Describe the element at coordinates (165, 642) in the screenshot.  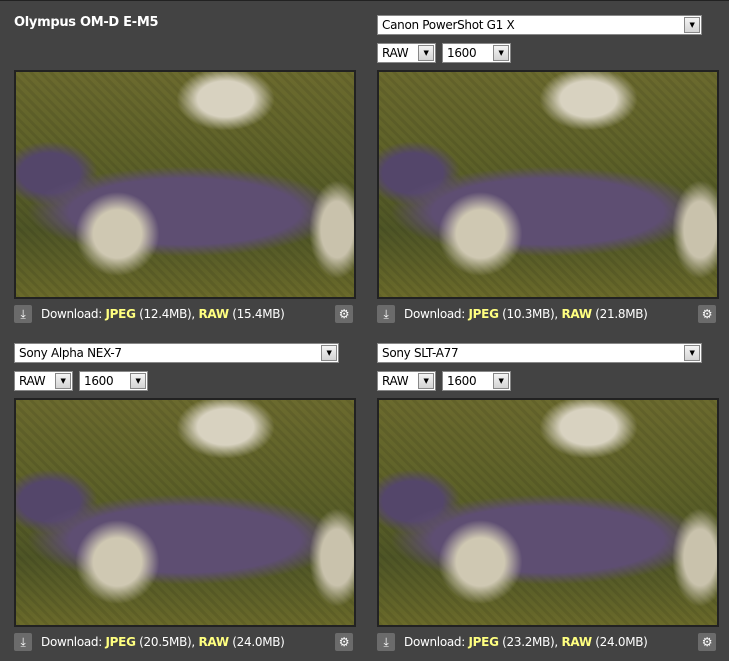
I see `jpeg-size: (20.5MB)` at that location.